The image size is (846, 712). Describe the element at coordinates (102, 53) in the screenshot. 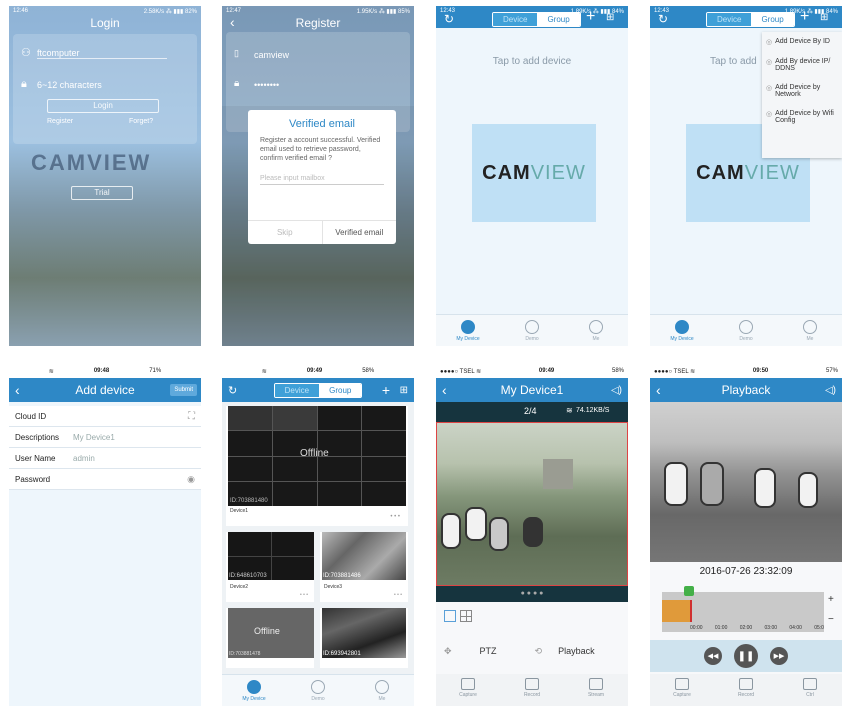

I see `username-input: ftcomputer` at that location.